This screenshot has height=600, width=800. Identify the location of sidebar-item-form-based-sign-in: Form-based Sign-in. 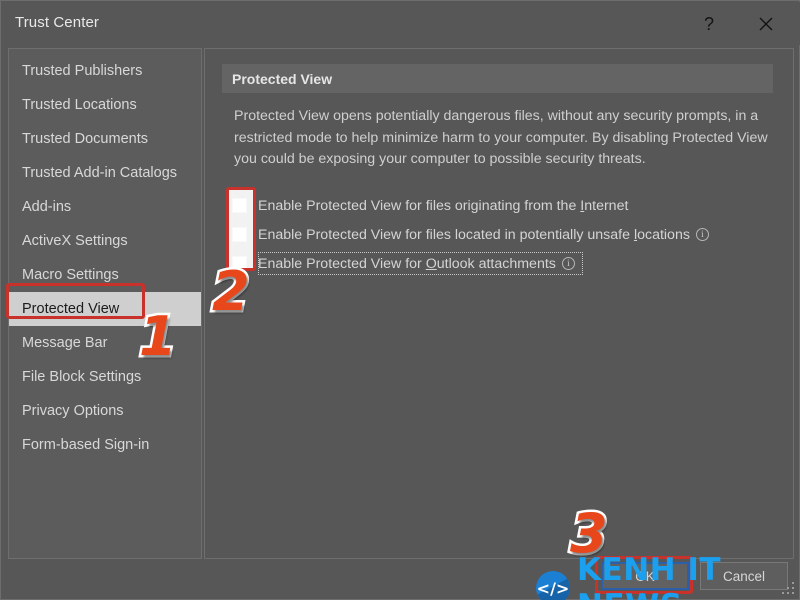
(105, 445).